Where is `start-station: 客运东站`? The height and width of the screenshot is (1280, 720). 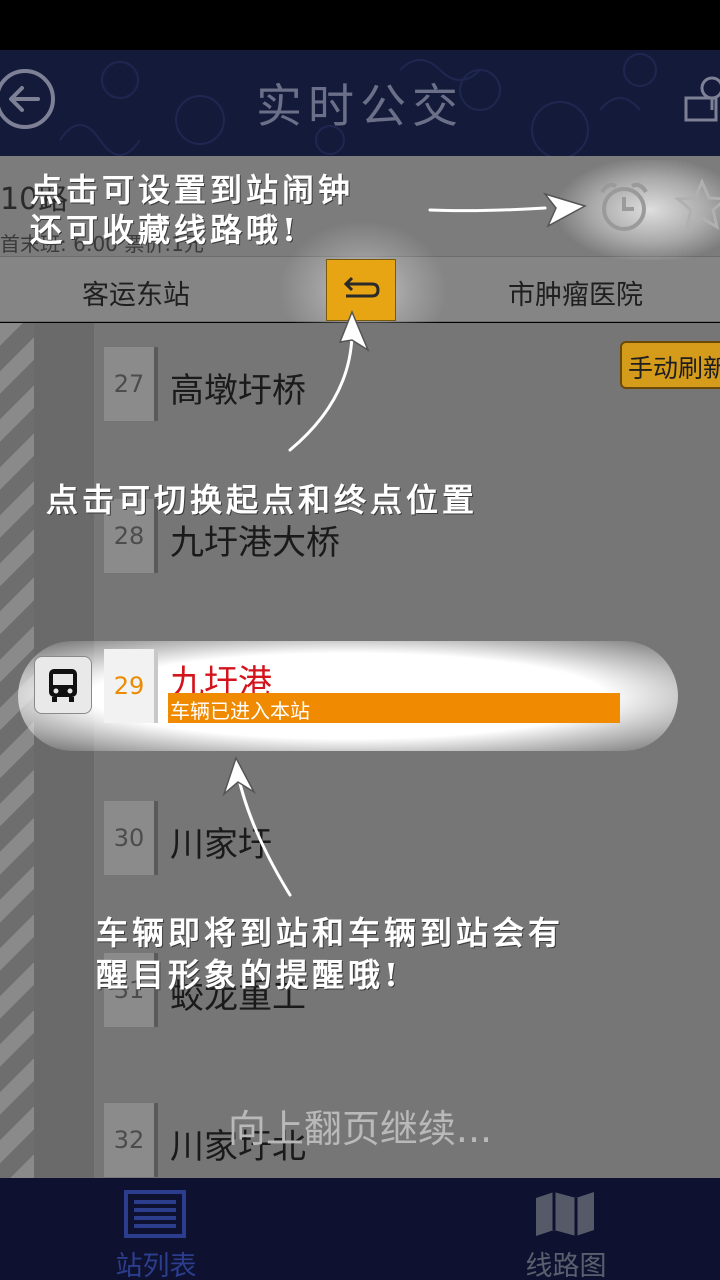
start-station: 客运东站 is located at coordinates (136, 295).